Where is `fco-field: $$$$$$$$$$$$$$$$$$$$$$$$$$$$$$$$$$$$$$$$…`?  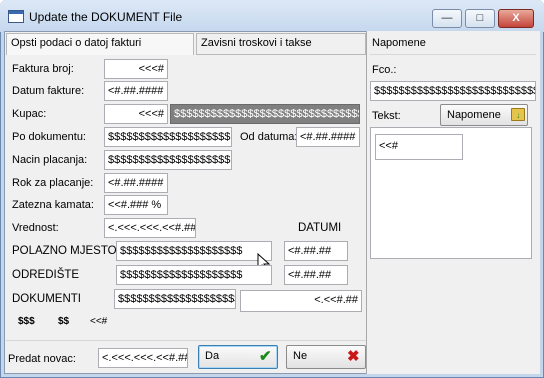 fco-field: $$$$$$$$$$$$$$$$$$$$$$$$$$$$$$$$$$$$$$$$… is located at coordinates (453, 91).